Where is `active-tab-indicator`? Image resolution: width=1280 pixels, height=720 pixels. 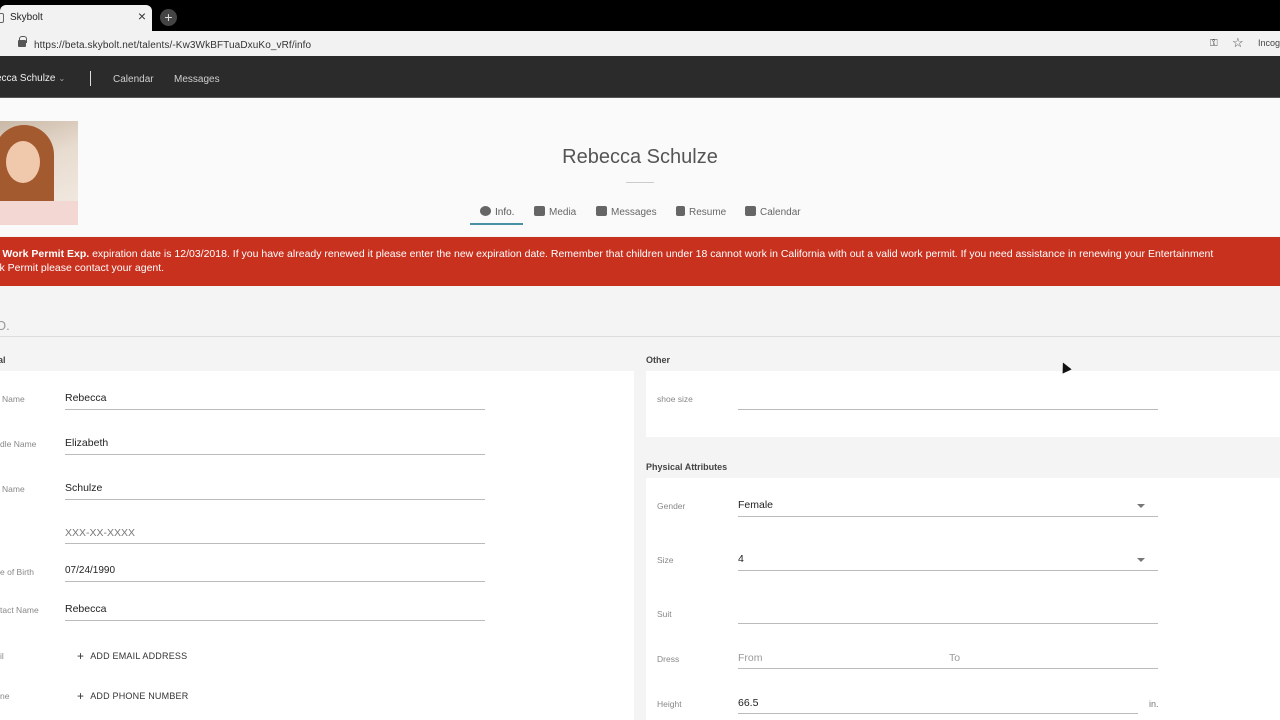 active-tab-indicator is located at coordinates (496, 224).